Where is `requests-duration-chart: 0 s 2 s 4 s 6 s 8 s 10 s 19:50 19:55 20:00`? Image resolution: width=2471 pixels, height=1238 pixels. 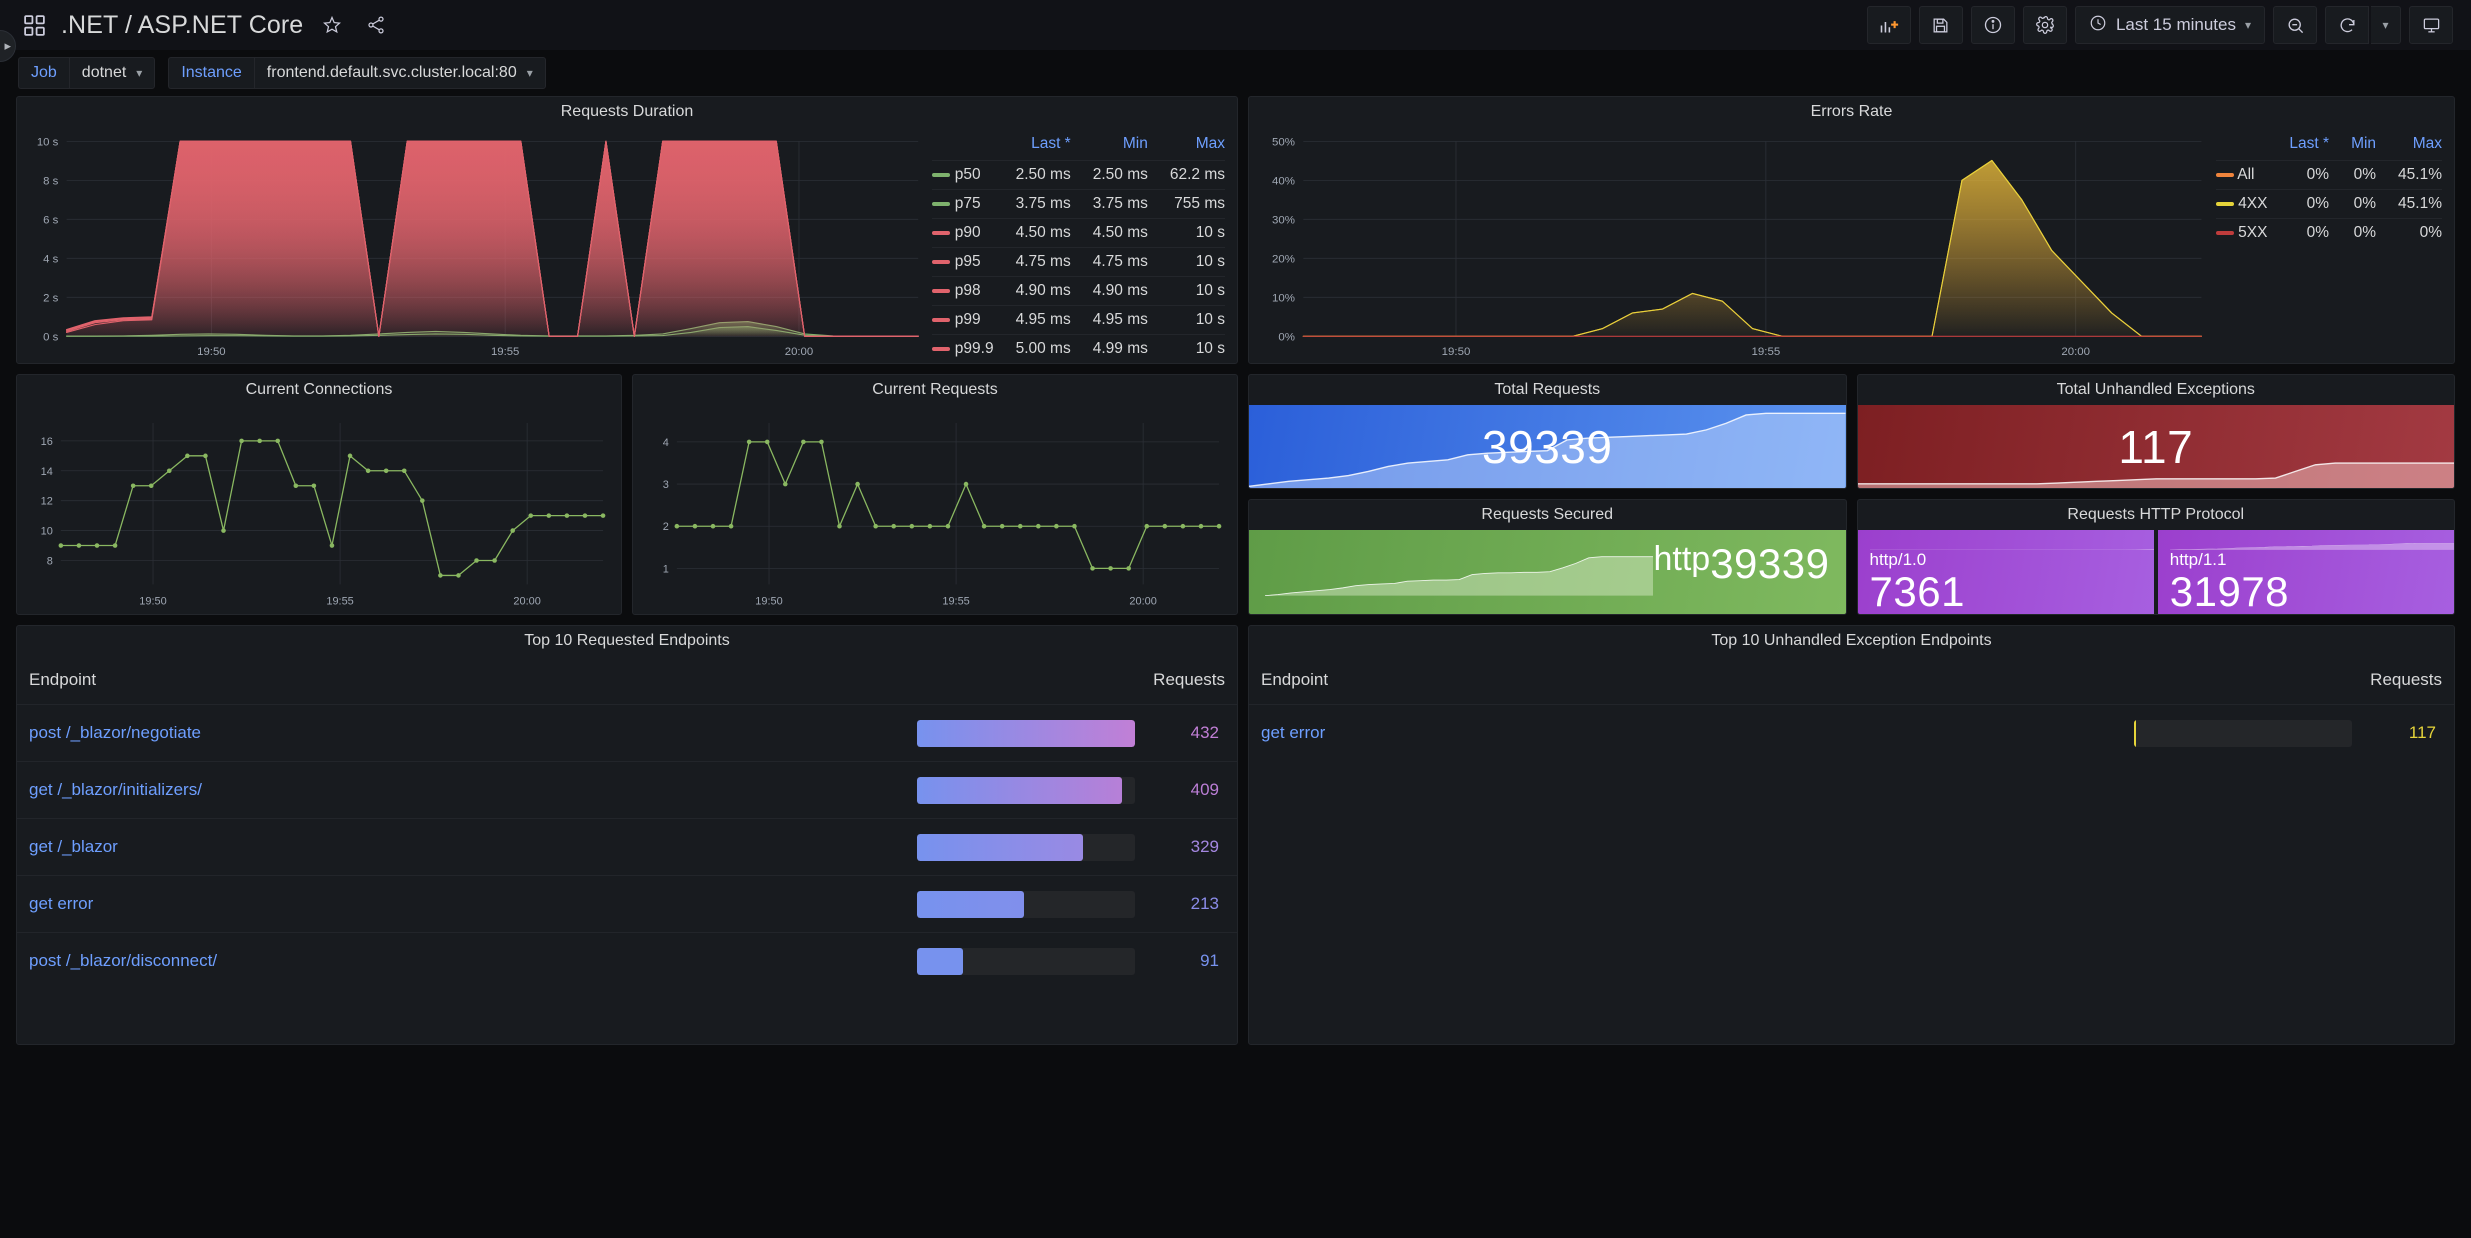 requests-duration-chart: 0 s 2 s 4 s 6 s 8 s 10 s 19:50 19:55 20:00 is located at coordinates (471, 245).